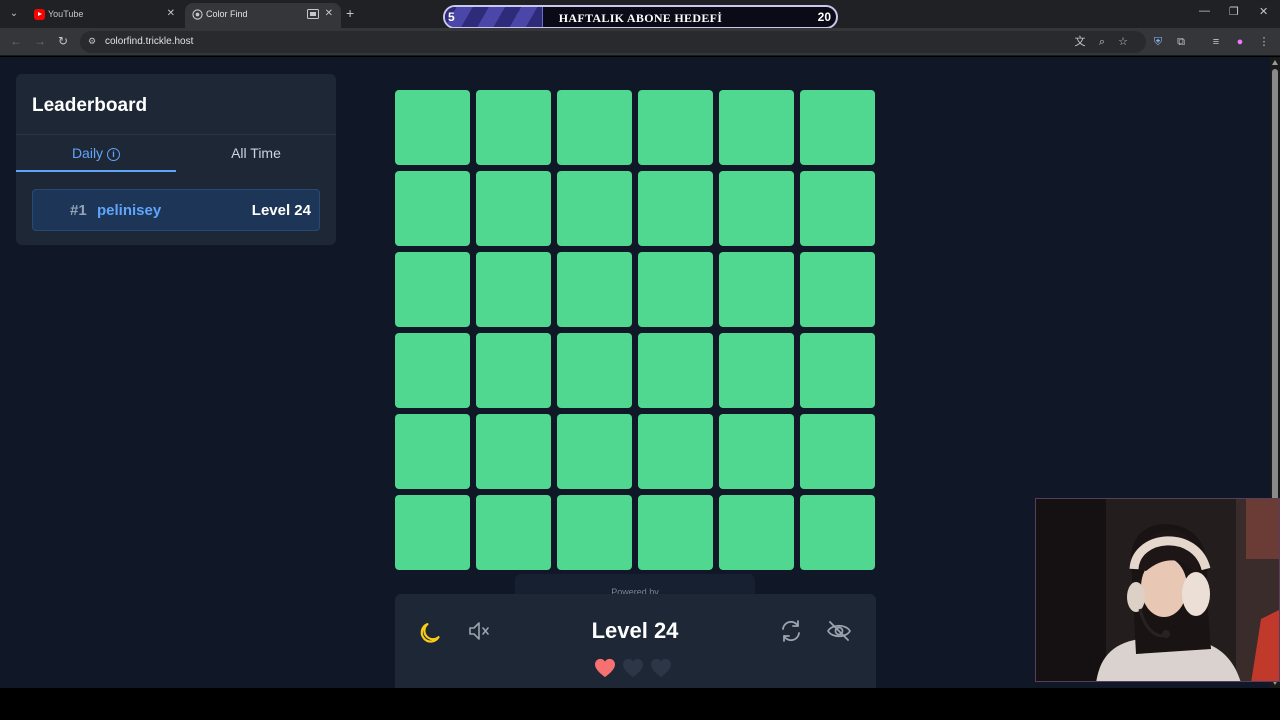  I want to click on eye-off-icon, so click(839, 631).